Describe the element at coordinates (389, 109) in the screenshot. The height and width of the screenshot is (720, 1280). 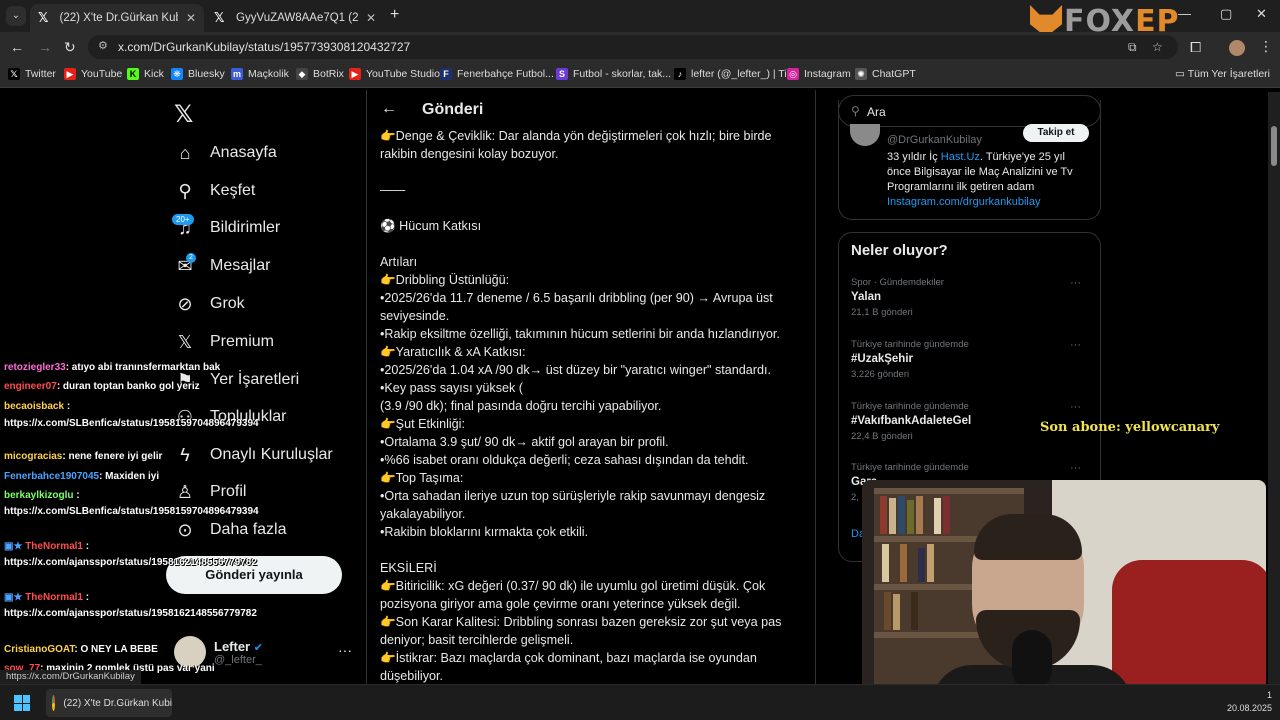
I see `back-arrow-icon: ←` at that location.